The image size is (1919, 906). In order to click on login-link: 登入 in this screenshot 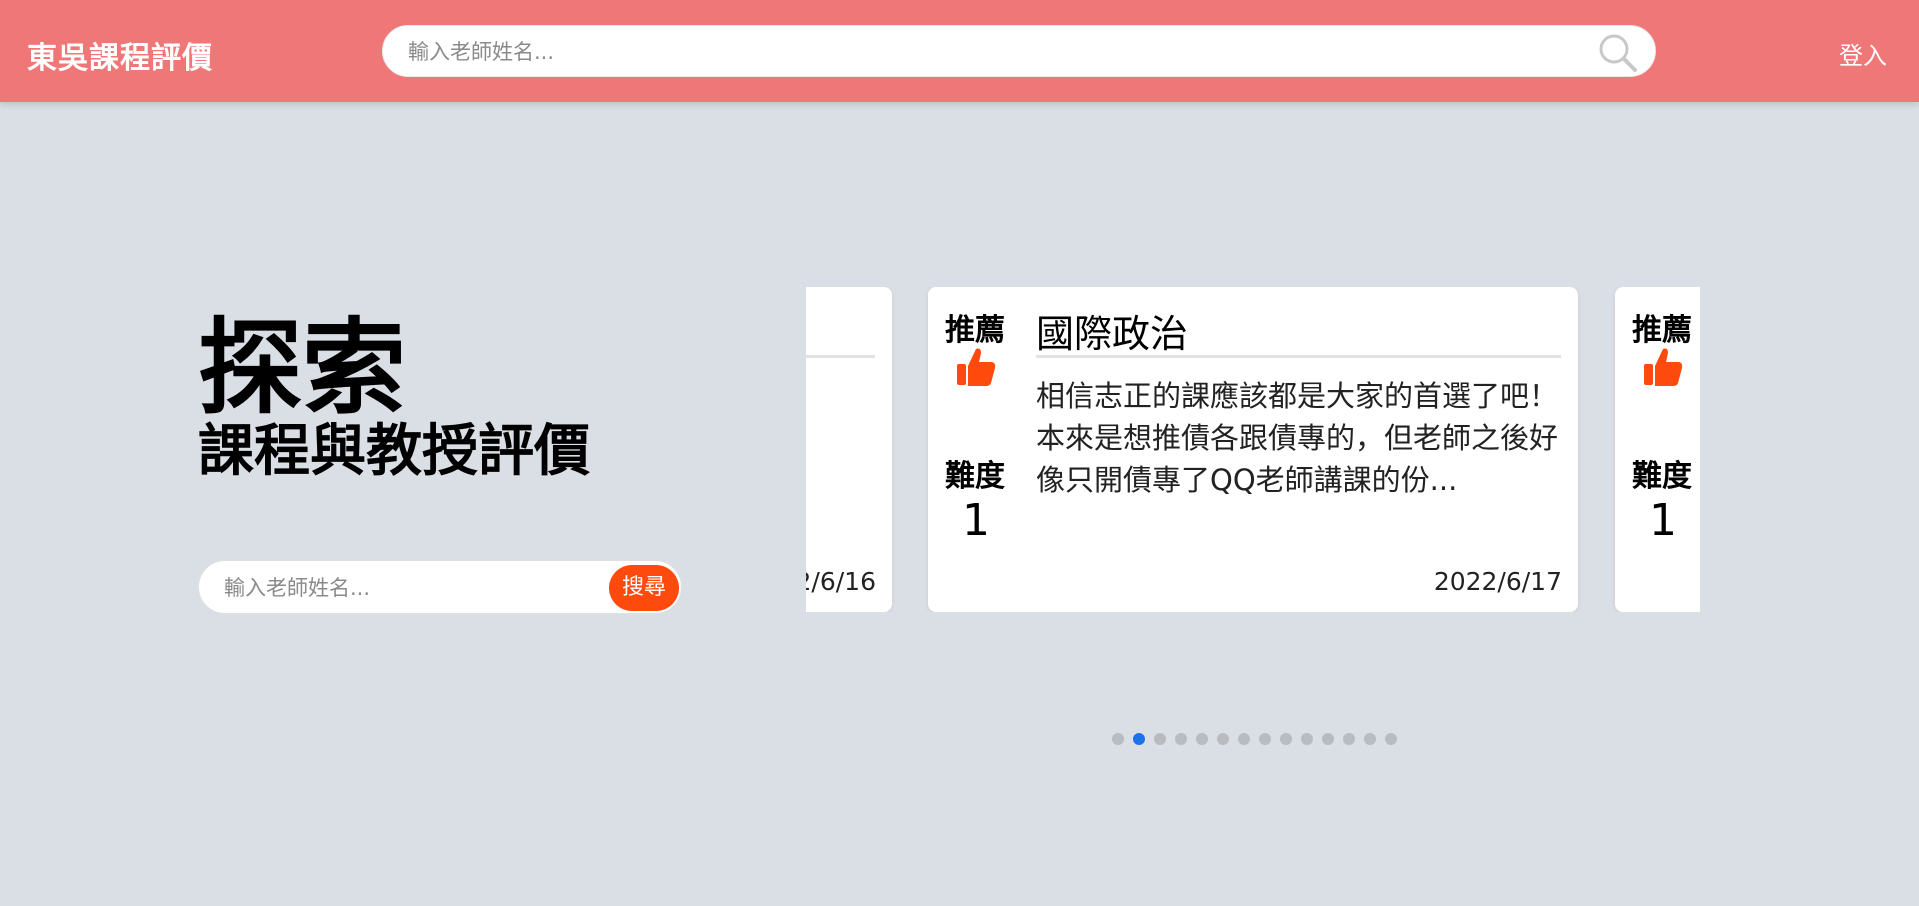, I will do `click(1863, 53)`.